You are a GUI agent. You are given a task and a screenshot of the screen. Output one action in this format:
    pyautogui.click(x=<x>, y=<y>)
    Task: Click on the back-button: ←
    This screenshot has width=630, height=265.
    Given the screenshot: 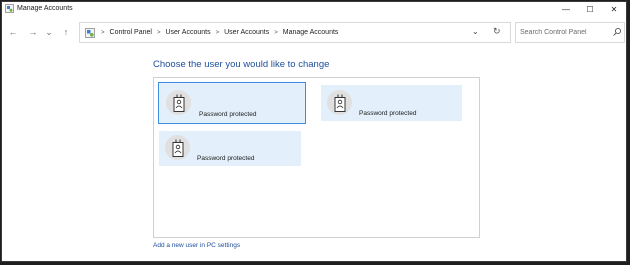 What is the action you would take?
    pyautogui.click(x=13, y=32)
    